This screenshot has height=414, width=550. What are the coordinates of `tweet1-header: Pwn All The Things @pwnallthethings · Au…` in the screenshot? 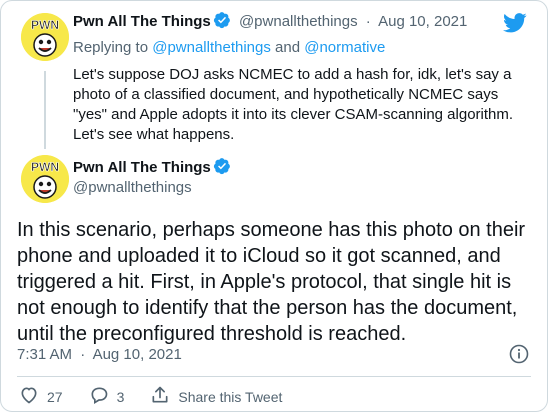 It's located at (270, 22).